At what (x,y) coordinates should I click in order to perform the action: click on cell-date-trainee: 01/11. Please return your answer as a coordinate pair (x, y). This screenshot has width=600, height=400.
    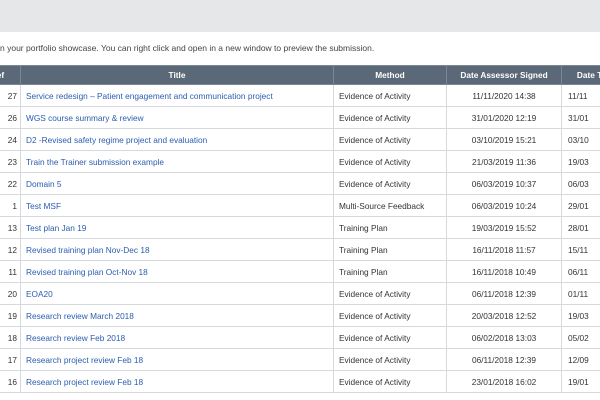
    Looking at the image, I should click on (580, 293).